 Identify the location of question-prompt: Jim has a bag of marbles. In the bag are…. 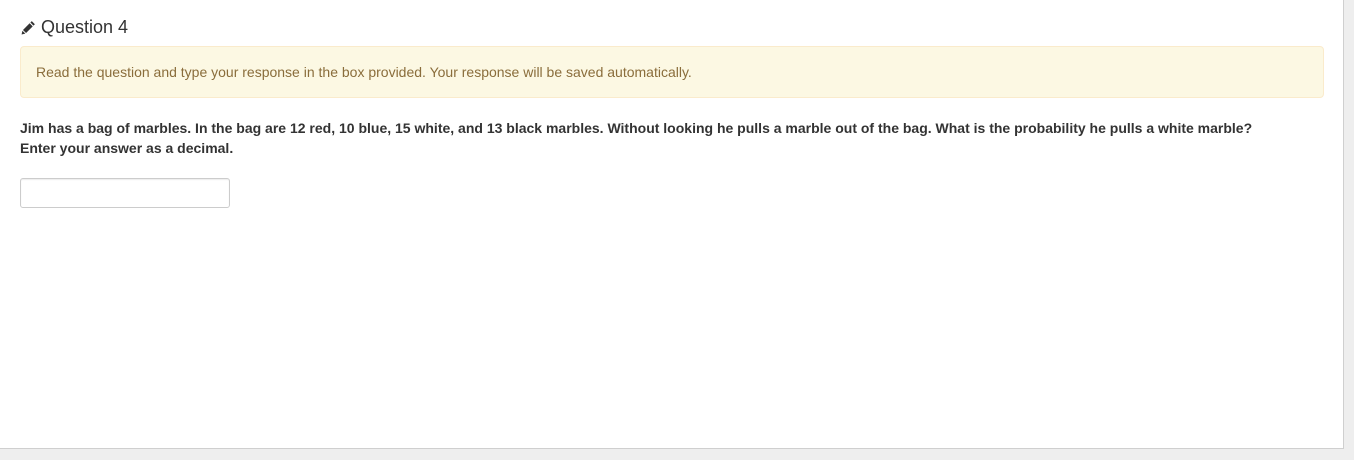
(672, 138).